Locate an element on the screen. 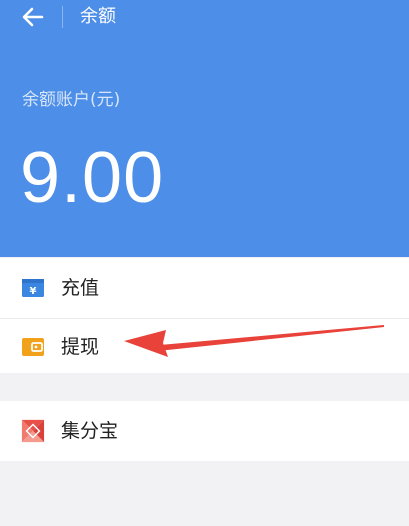  bottom-blank-area is located at coordinates (204, 493).